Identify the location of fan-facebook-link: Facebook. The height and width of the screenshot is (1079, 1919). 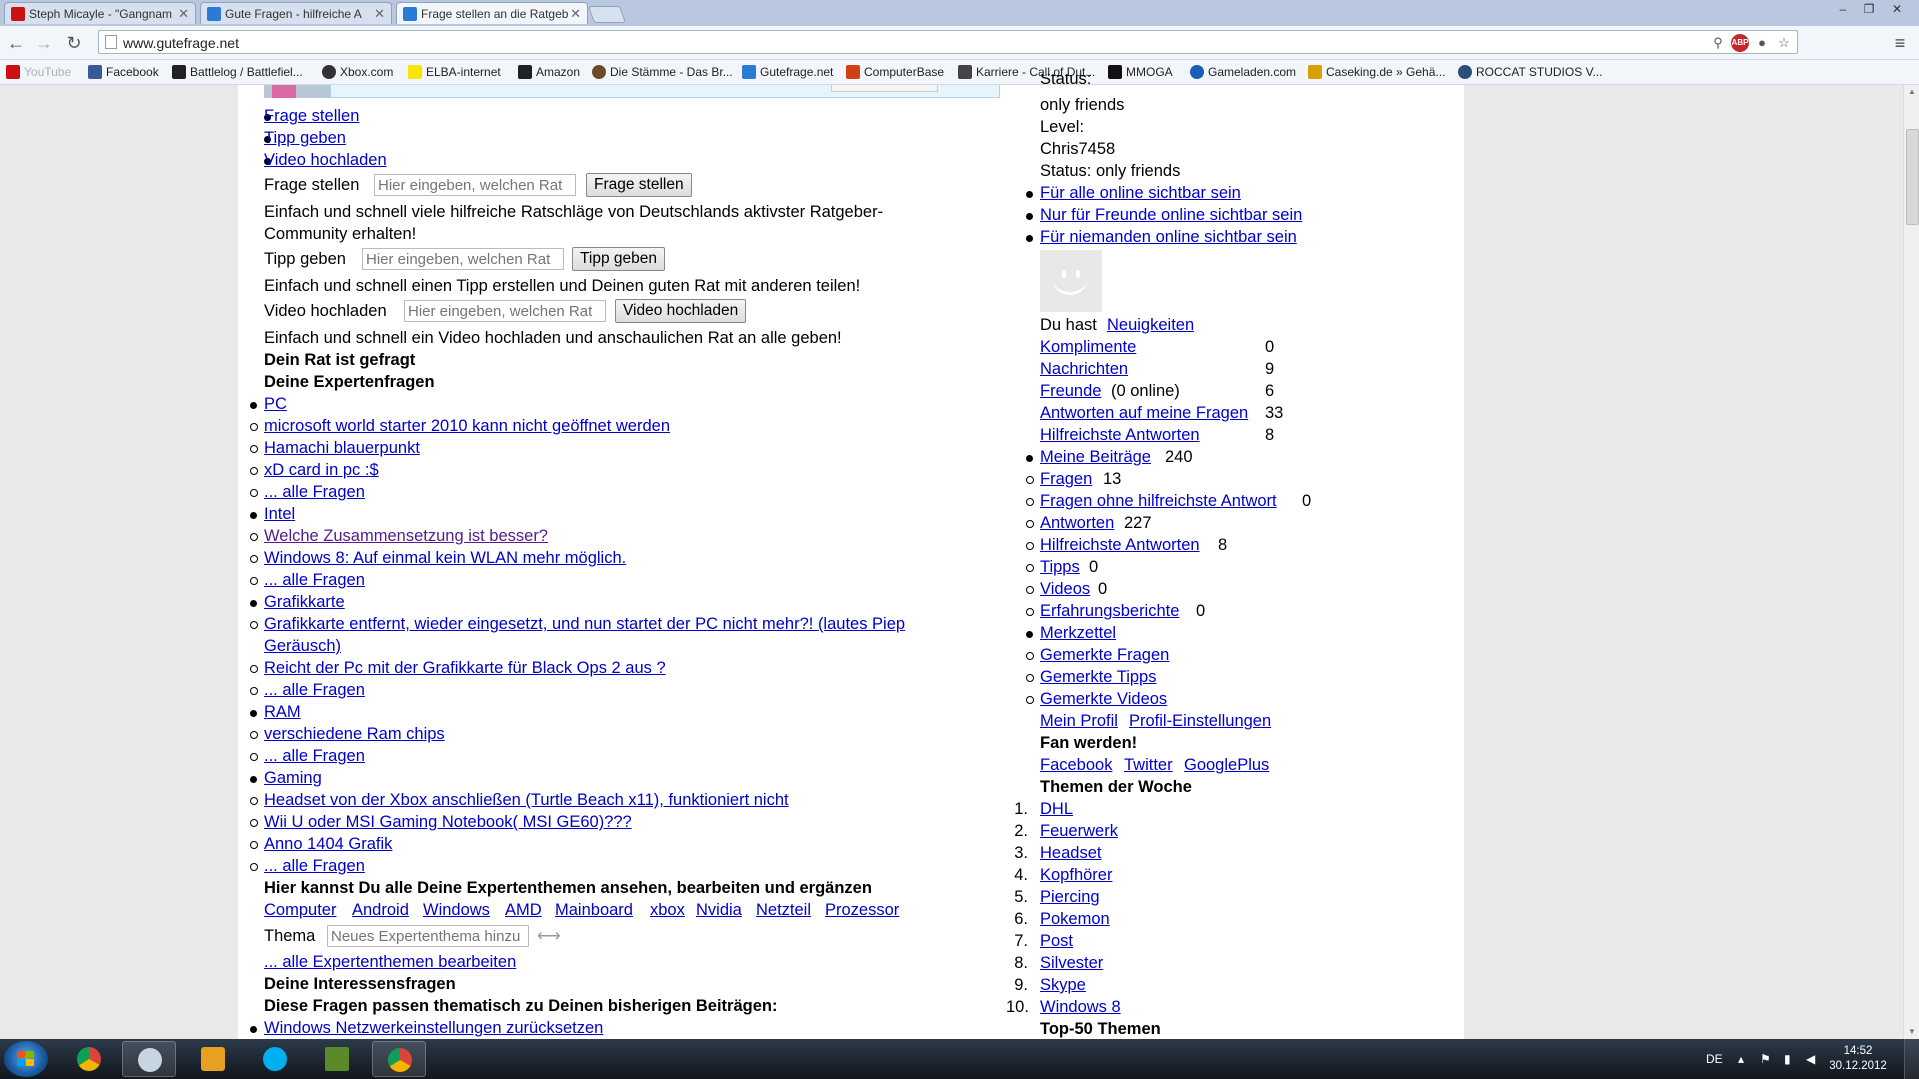
(1076, 765).